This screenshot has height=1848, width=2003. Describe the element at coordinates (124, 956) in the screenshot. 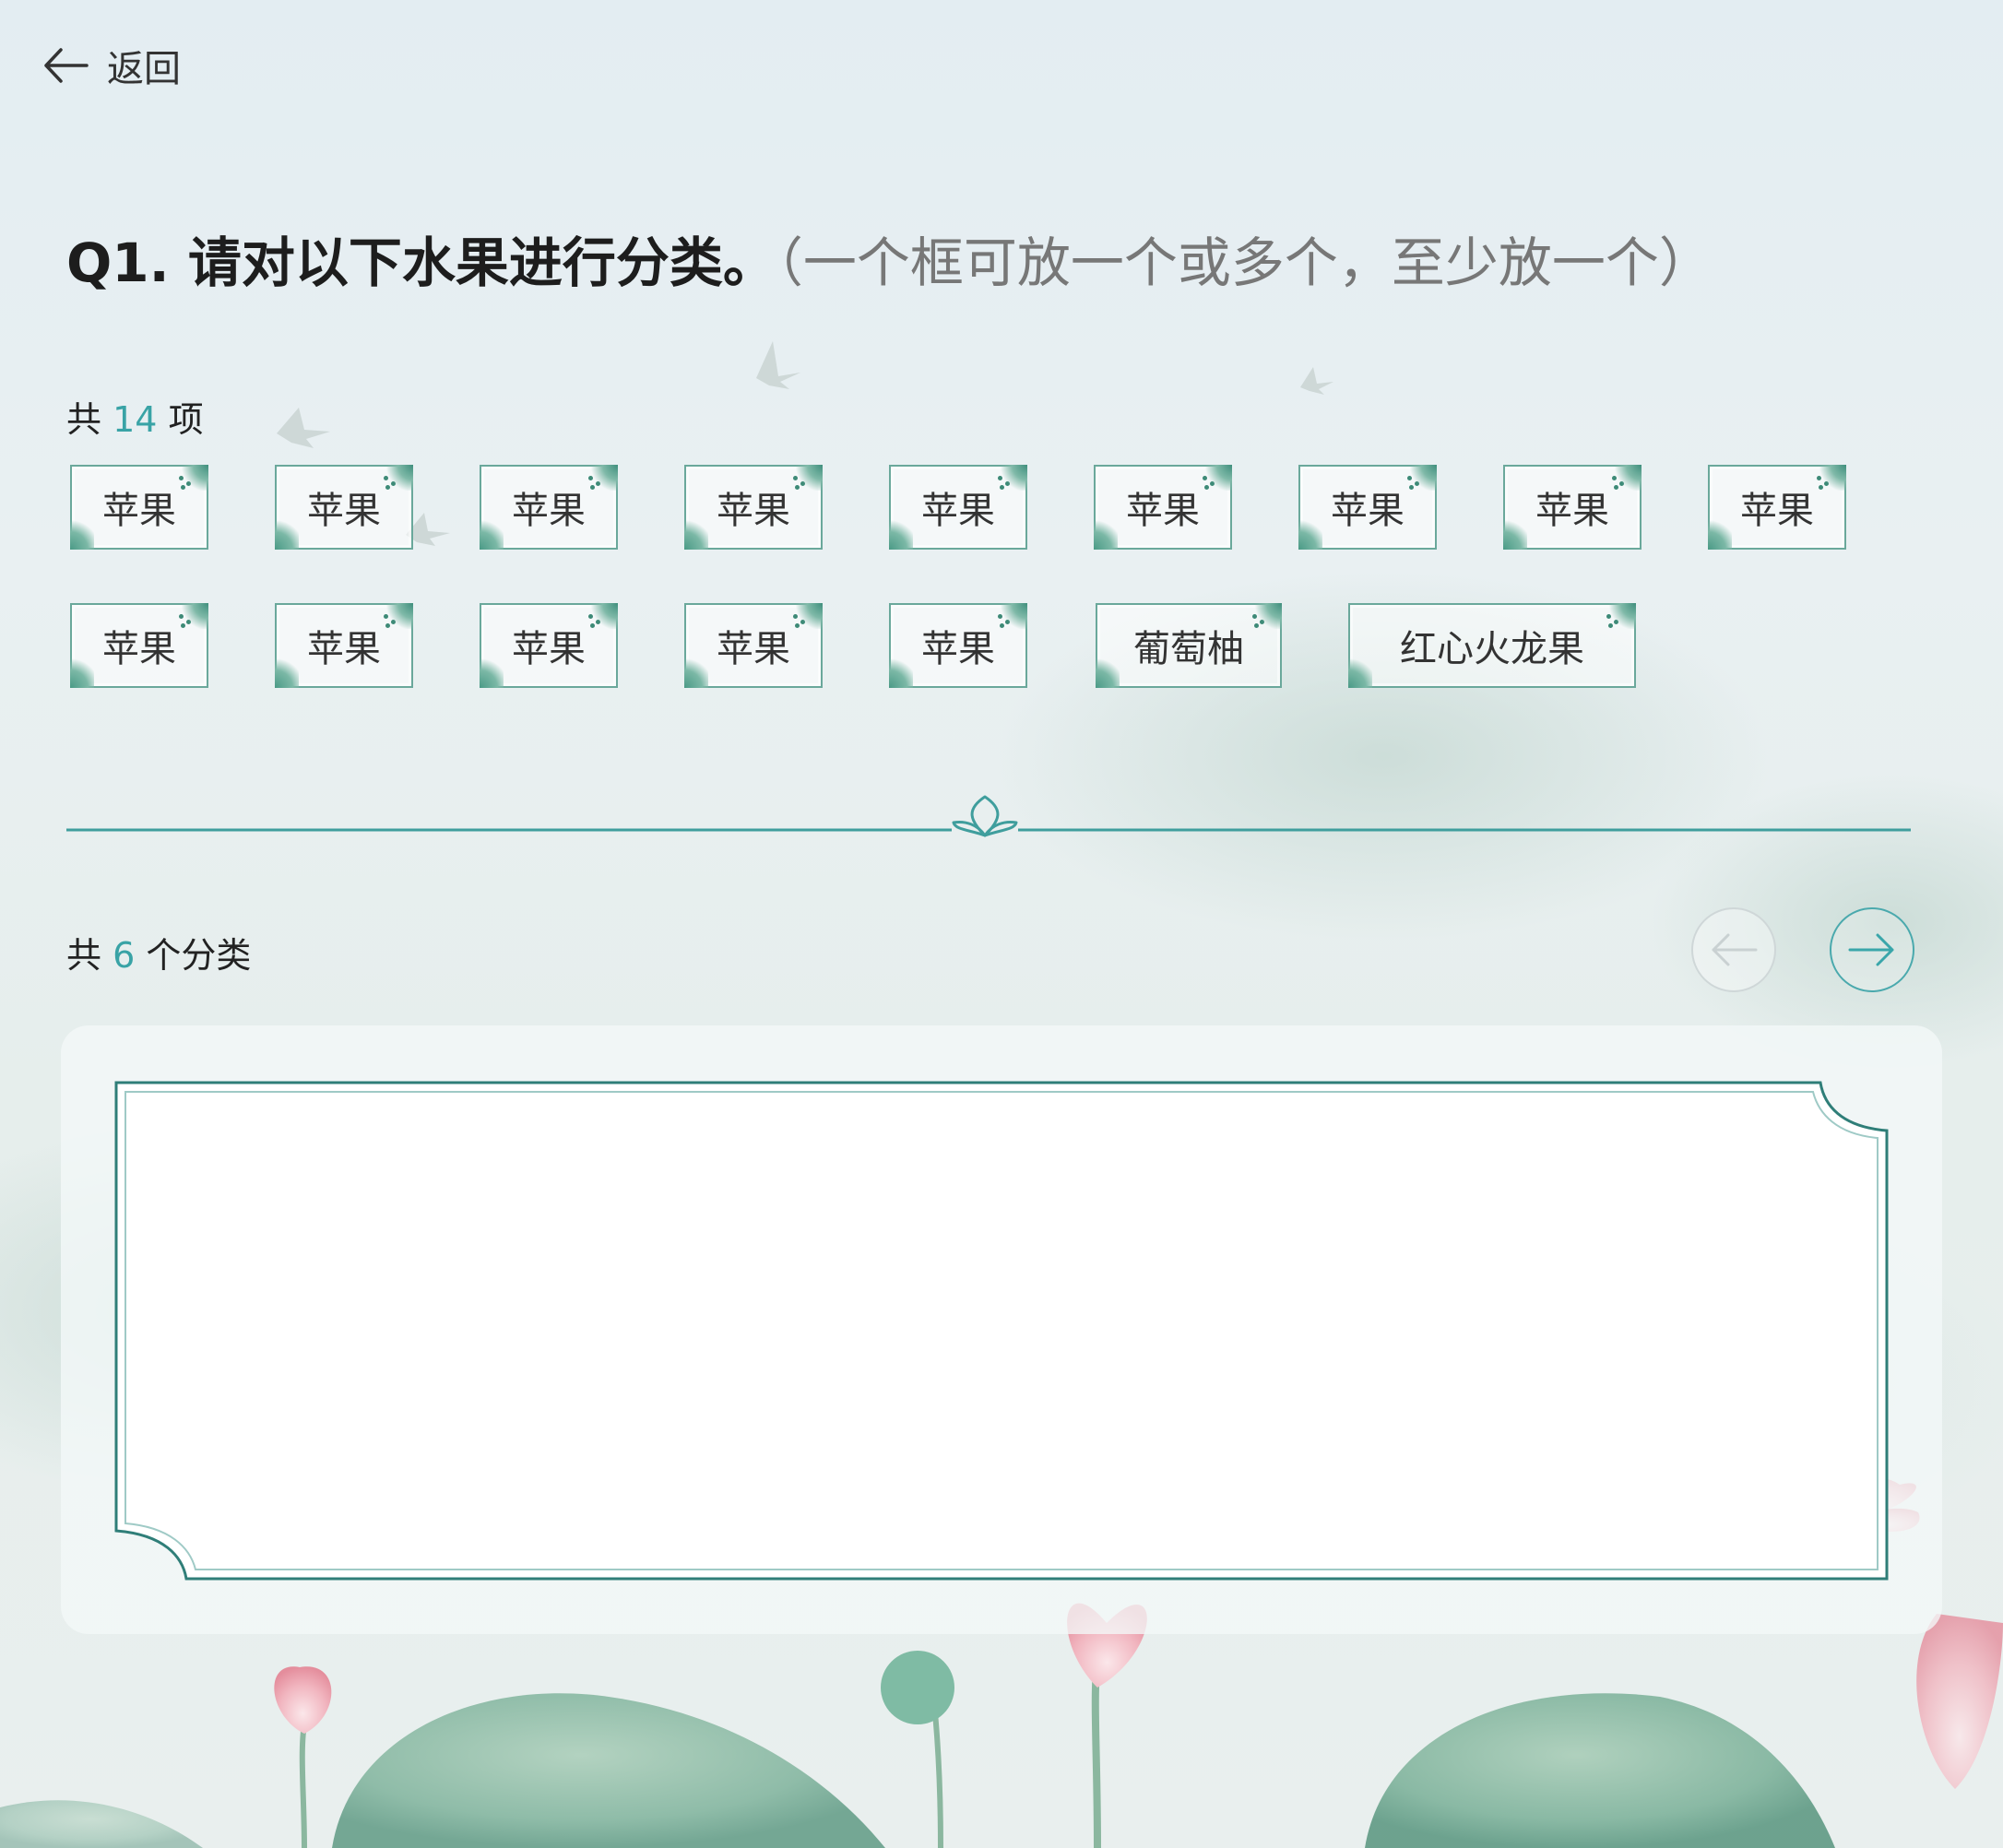

I see `categories-count-number: 6` at that location.